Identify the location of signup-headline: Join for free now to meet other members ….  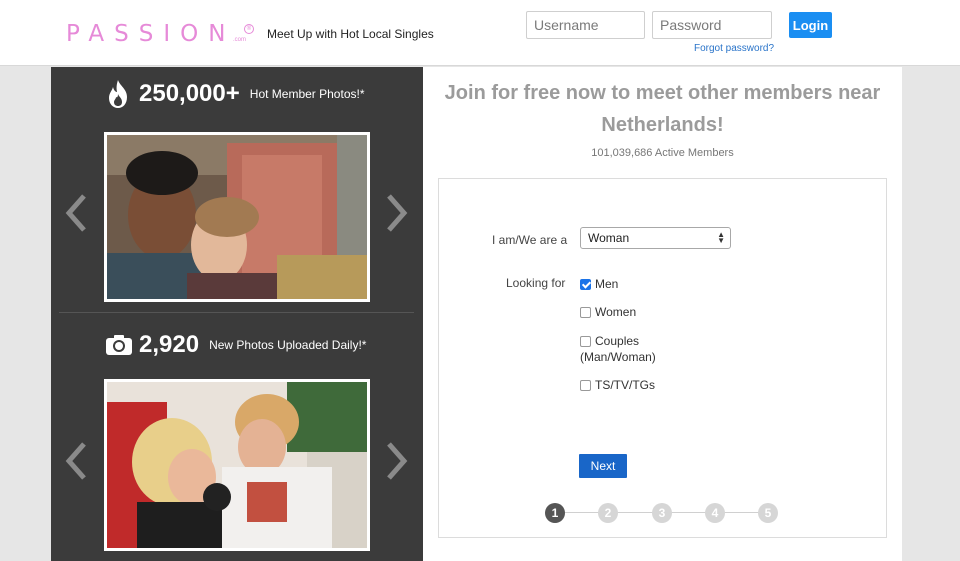
(662, 109).